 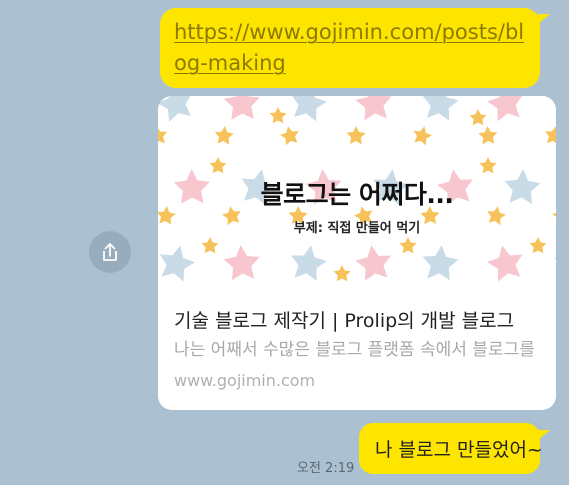 I want to click on share-button, so click(x=110, y=252).